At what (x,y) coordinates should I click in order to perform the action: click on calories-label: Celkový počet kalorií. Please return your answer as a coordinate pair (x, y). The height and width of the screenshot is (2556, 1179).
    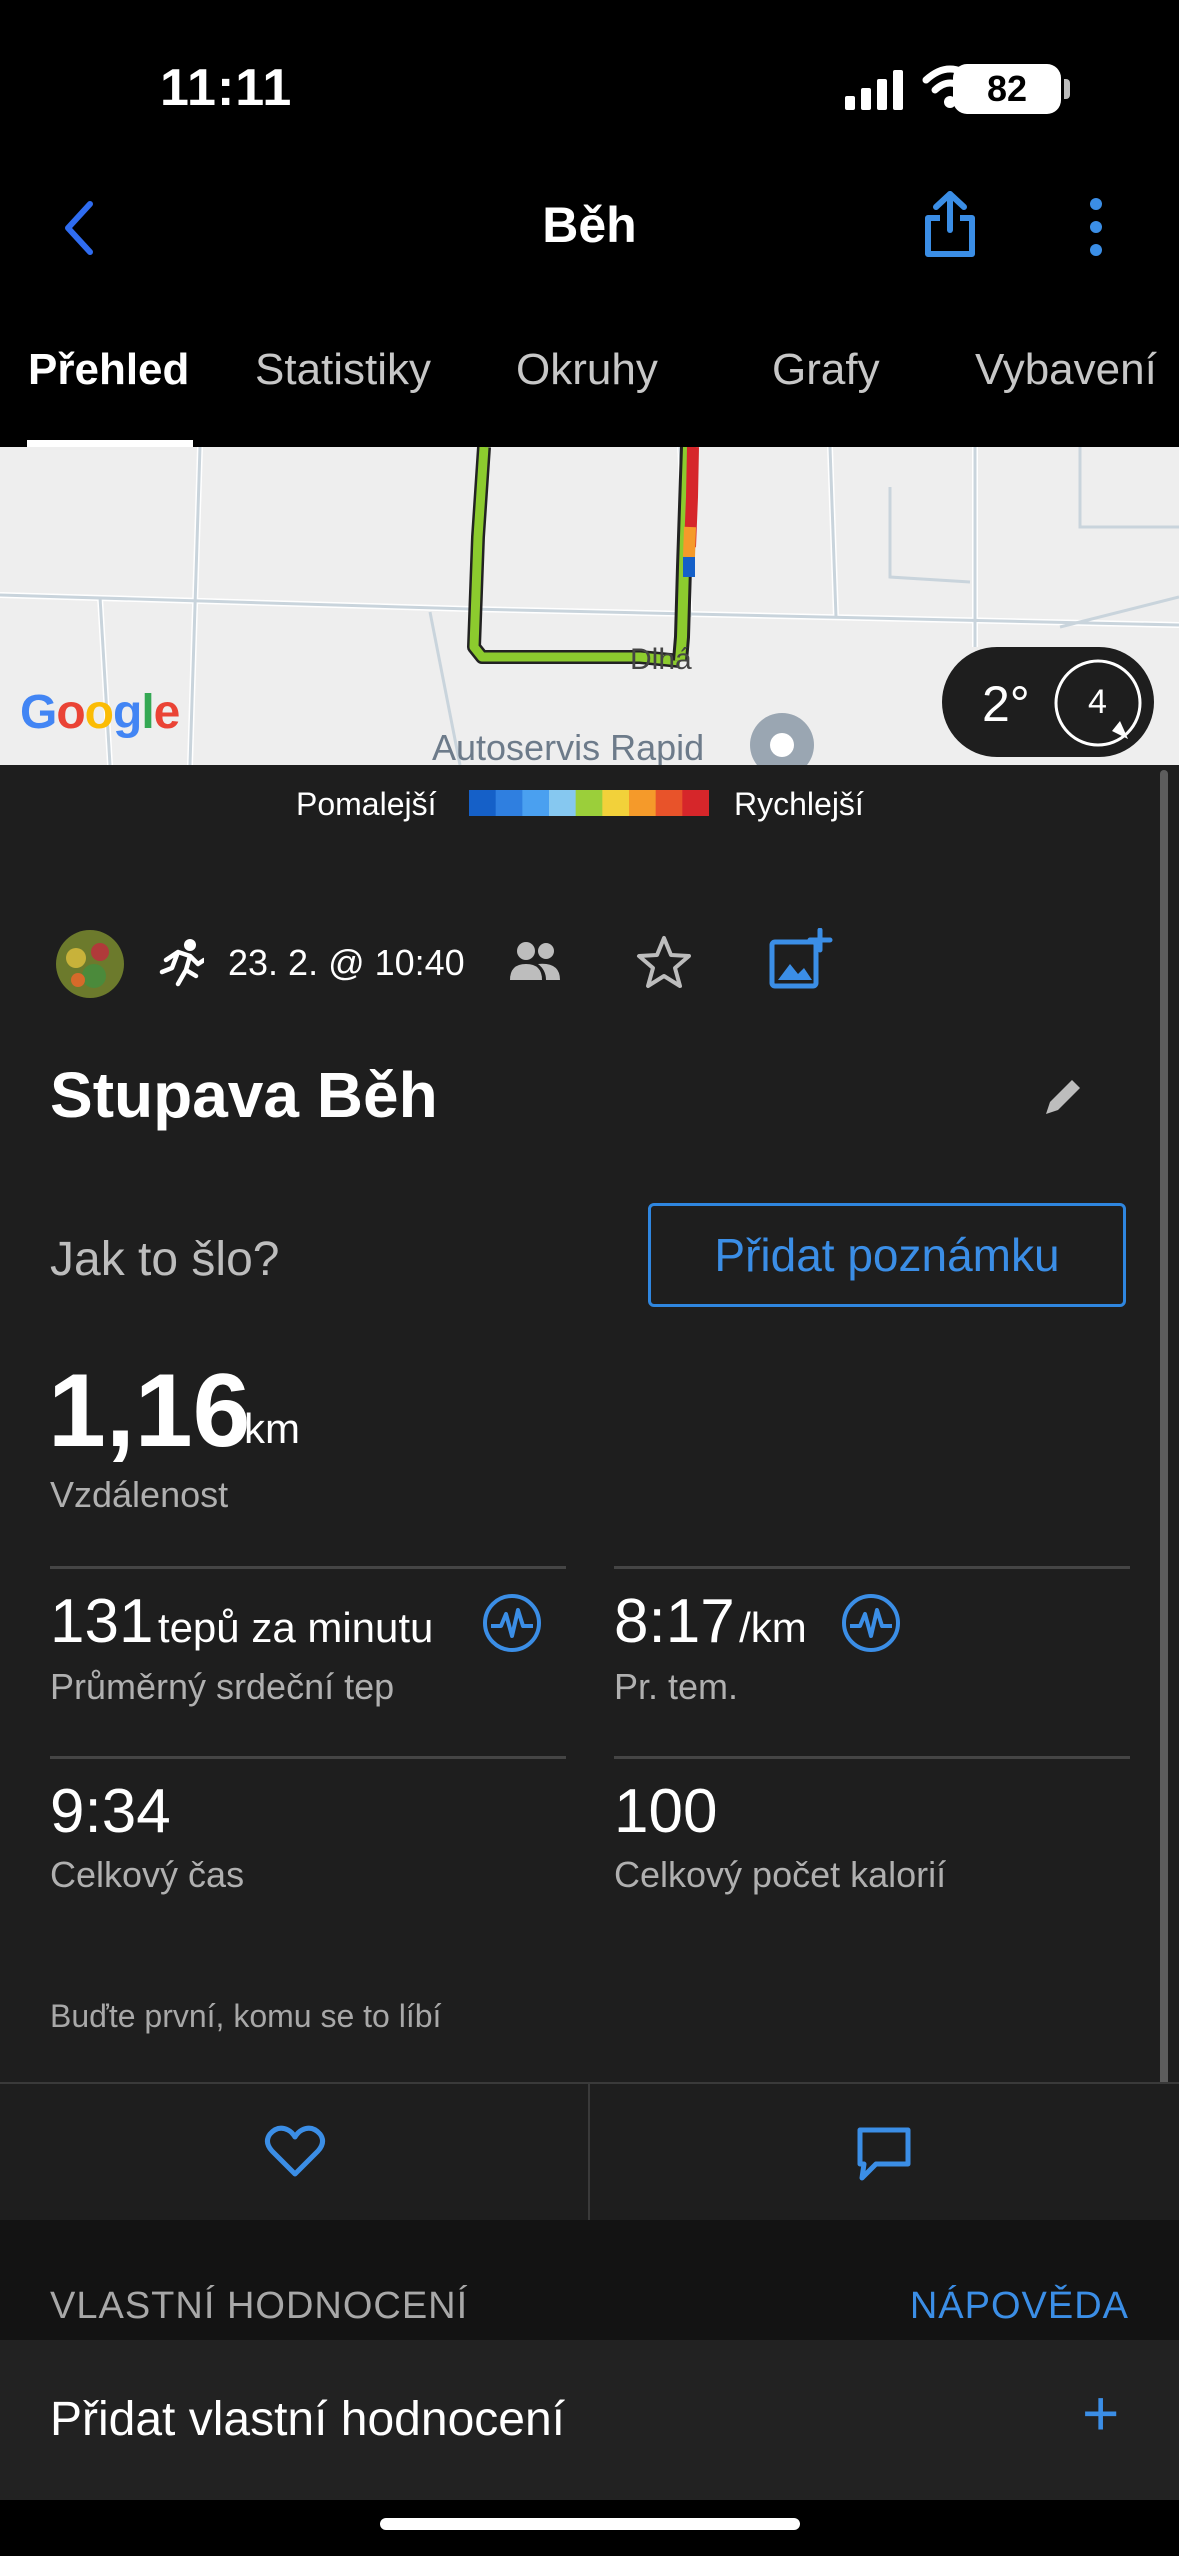
    Looking at the image, I should click on (780, 1874).